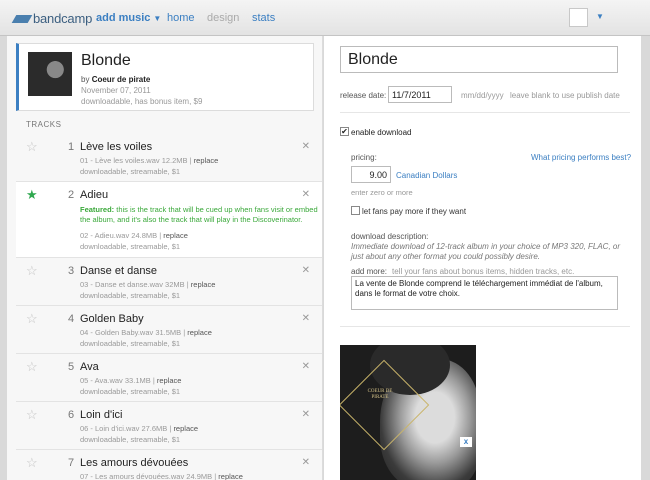 The height and width of the screenshot is (480, 650). What do you see at coordinates (50, 74) in the screenshot?
I see `album-thumbnail` at bounding box center [50, 74].